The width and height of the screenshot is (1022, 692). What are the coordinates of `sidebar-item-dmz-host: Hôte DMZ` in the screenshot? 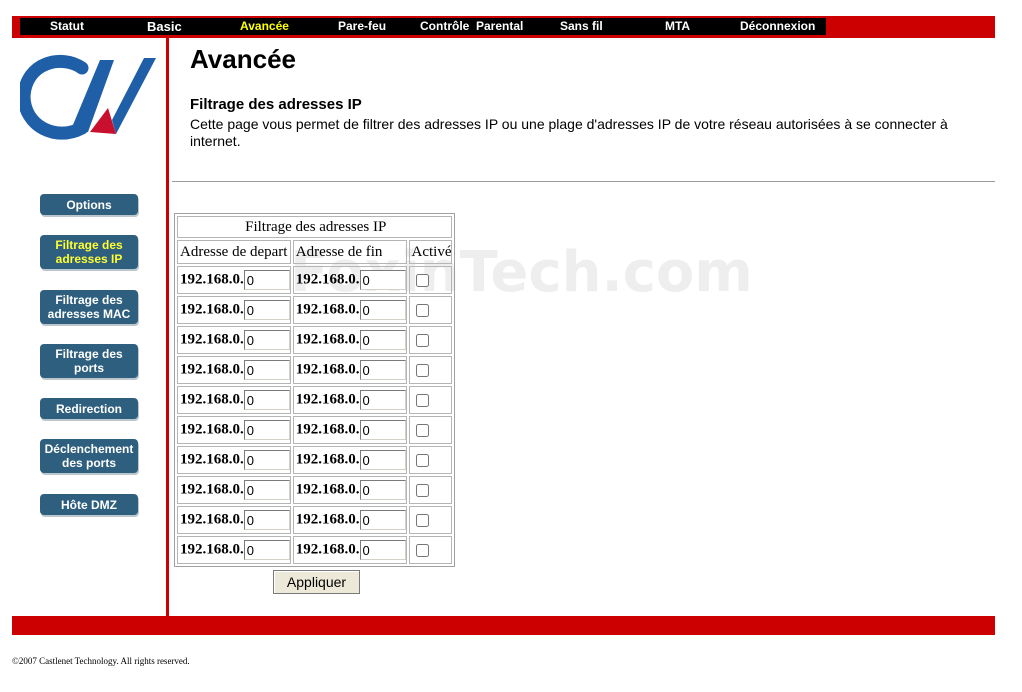 It's located at (89, 504).